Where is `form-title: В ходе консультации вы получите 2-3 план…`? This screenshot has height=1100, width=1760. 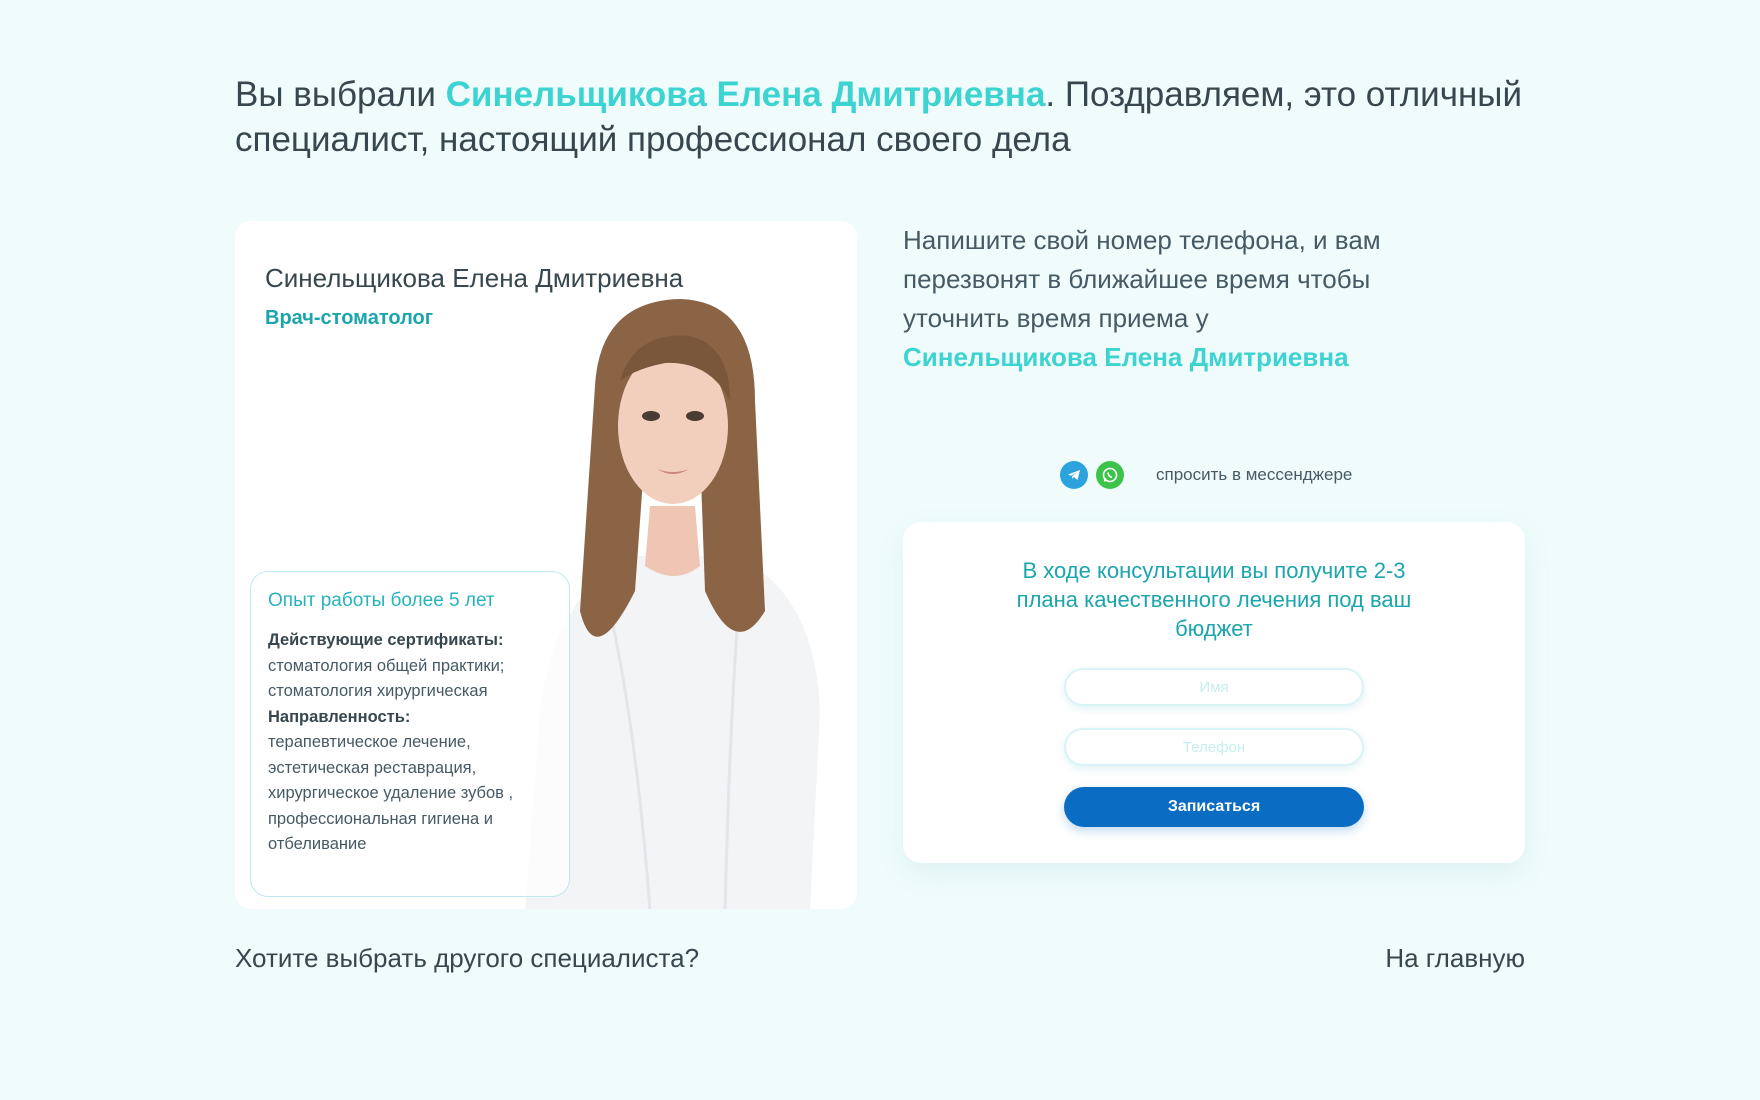 form-title: В ходе консультации вы получите 2-3 план… is located at coordinates (1214, 599).